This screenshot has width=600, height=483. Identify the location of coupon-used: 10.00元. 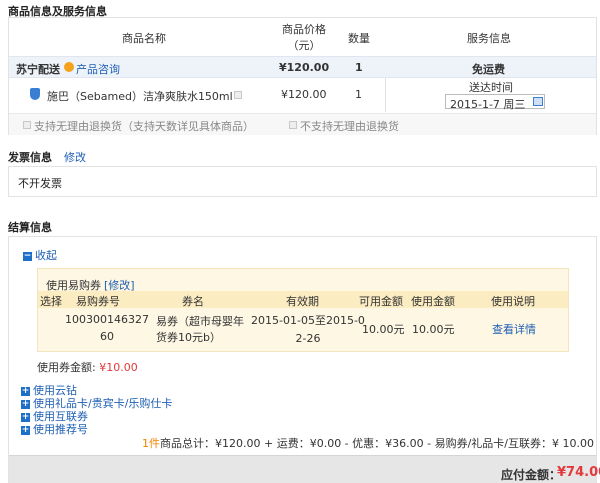
(433, 329).